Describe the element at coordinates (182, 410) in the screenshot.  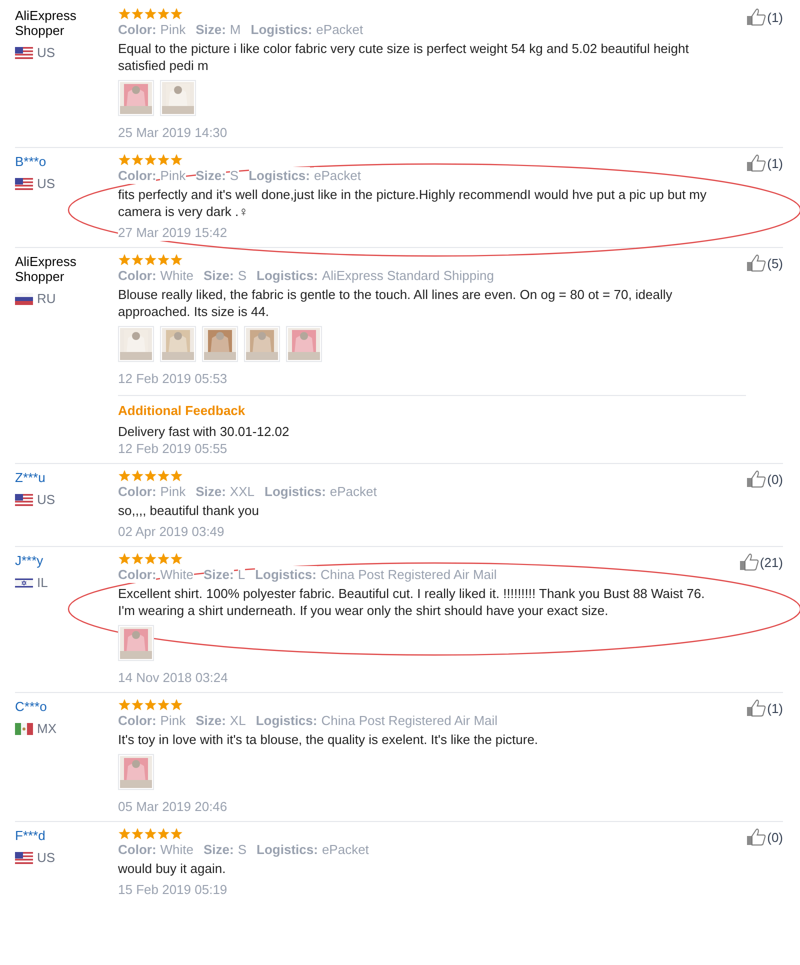
I see `additional-feedback-title: Additional Feedback` at that location.